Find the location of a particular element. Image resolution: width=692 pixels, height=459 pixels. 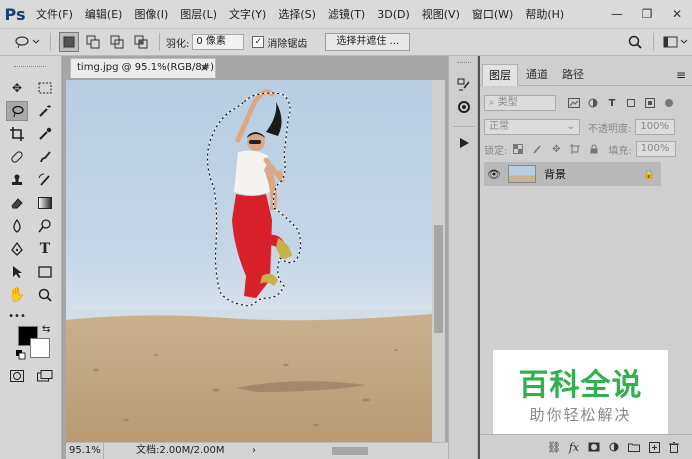

actions-panel-icon is located at coordinates (464, 107).